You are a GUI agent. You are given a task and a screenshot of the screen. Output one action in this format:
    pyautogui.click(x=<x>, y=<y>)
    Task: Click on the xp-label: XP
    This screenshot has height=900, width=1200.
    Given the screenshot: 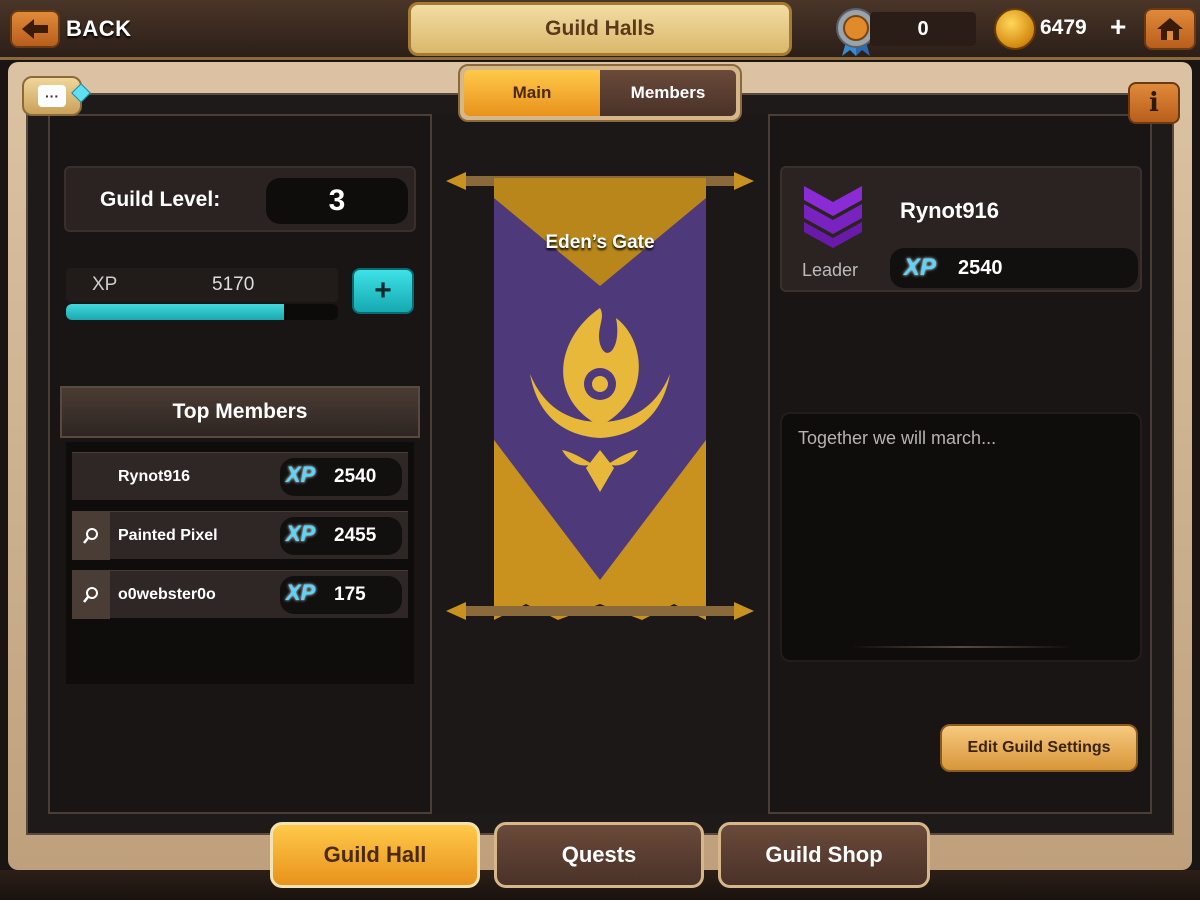 What is the action you would take?
    pyautogui.click(x=105, y=284)
    